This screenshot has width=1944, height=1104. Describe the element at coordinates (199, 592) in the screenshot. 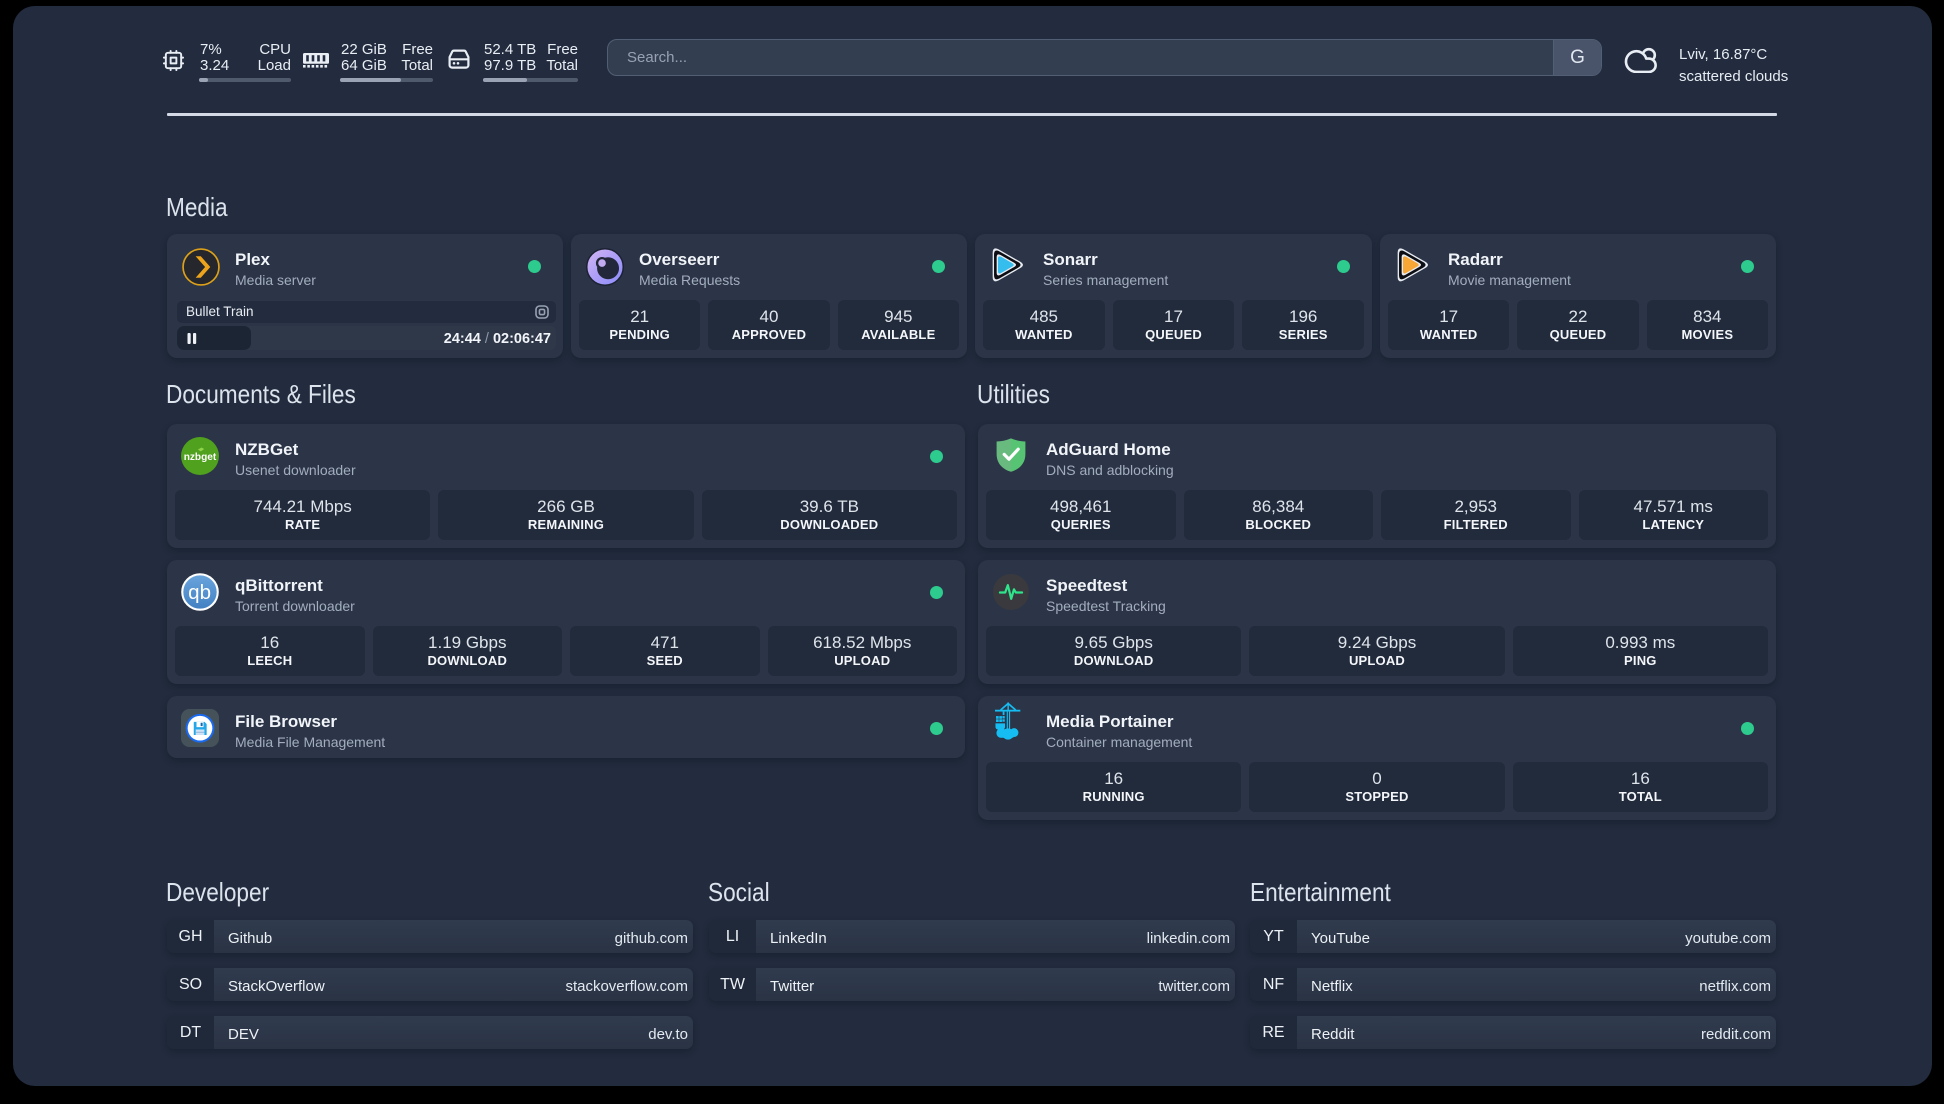

I see `svg-text: qb` at that location.